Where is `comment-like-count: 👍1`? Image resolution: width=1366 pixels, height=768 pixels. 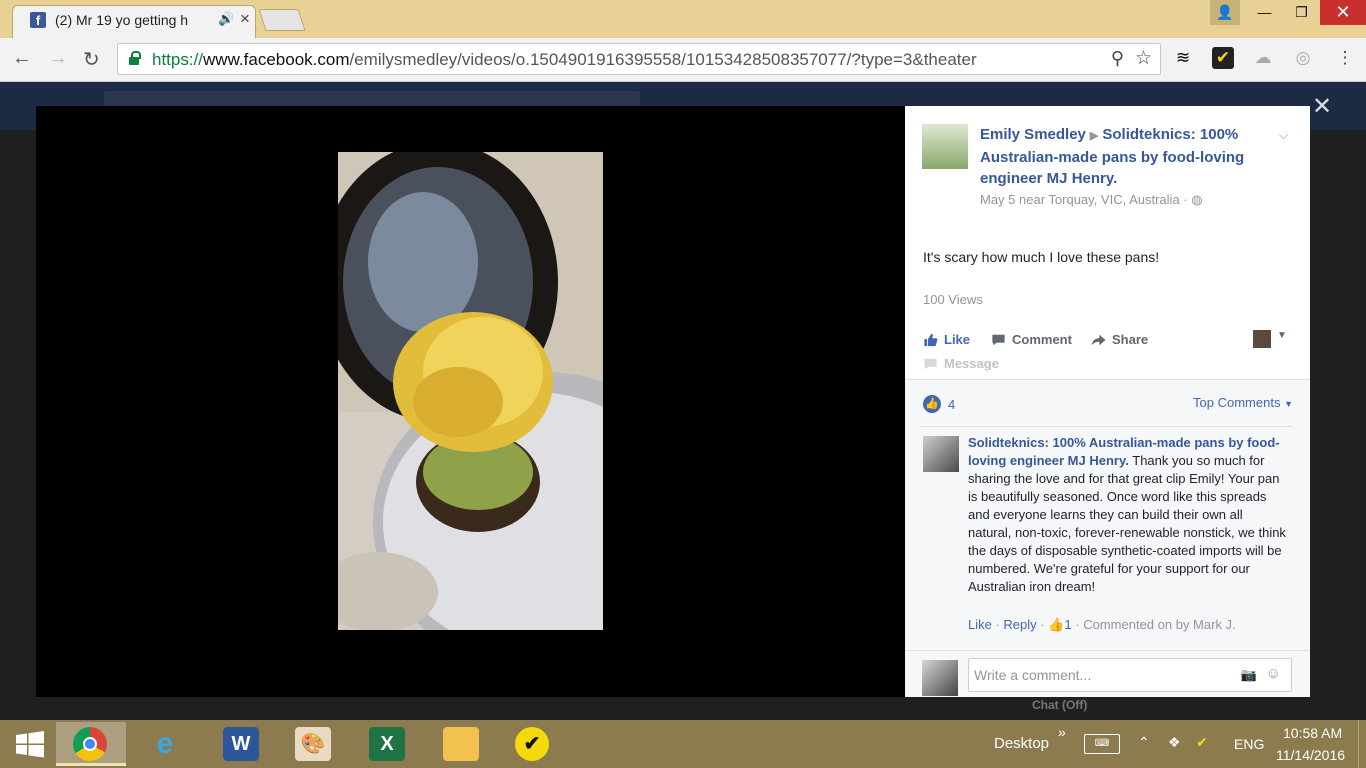 comment-like-count: 👍1 is located at coordinates (1059, 624).